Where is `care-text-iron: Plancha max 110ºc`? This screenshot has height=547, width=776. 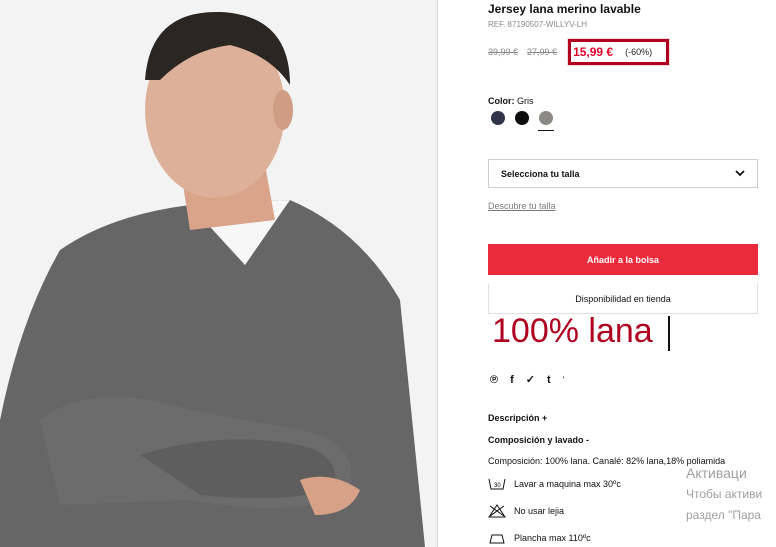
care-text-iron: Plancha max 110ºc is located at coordinates (552, 538).